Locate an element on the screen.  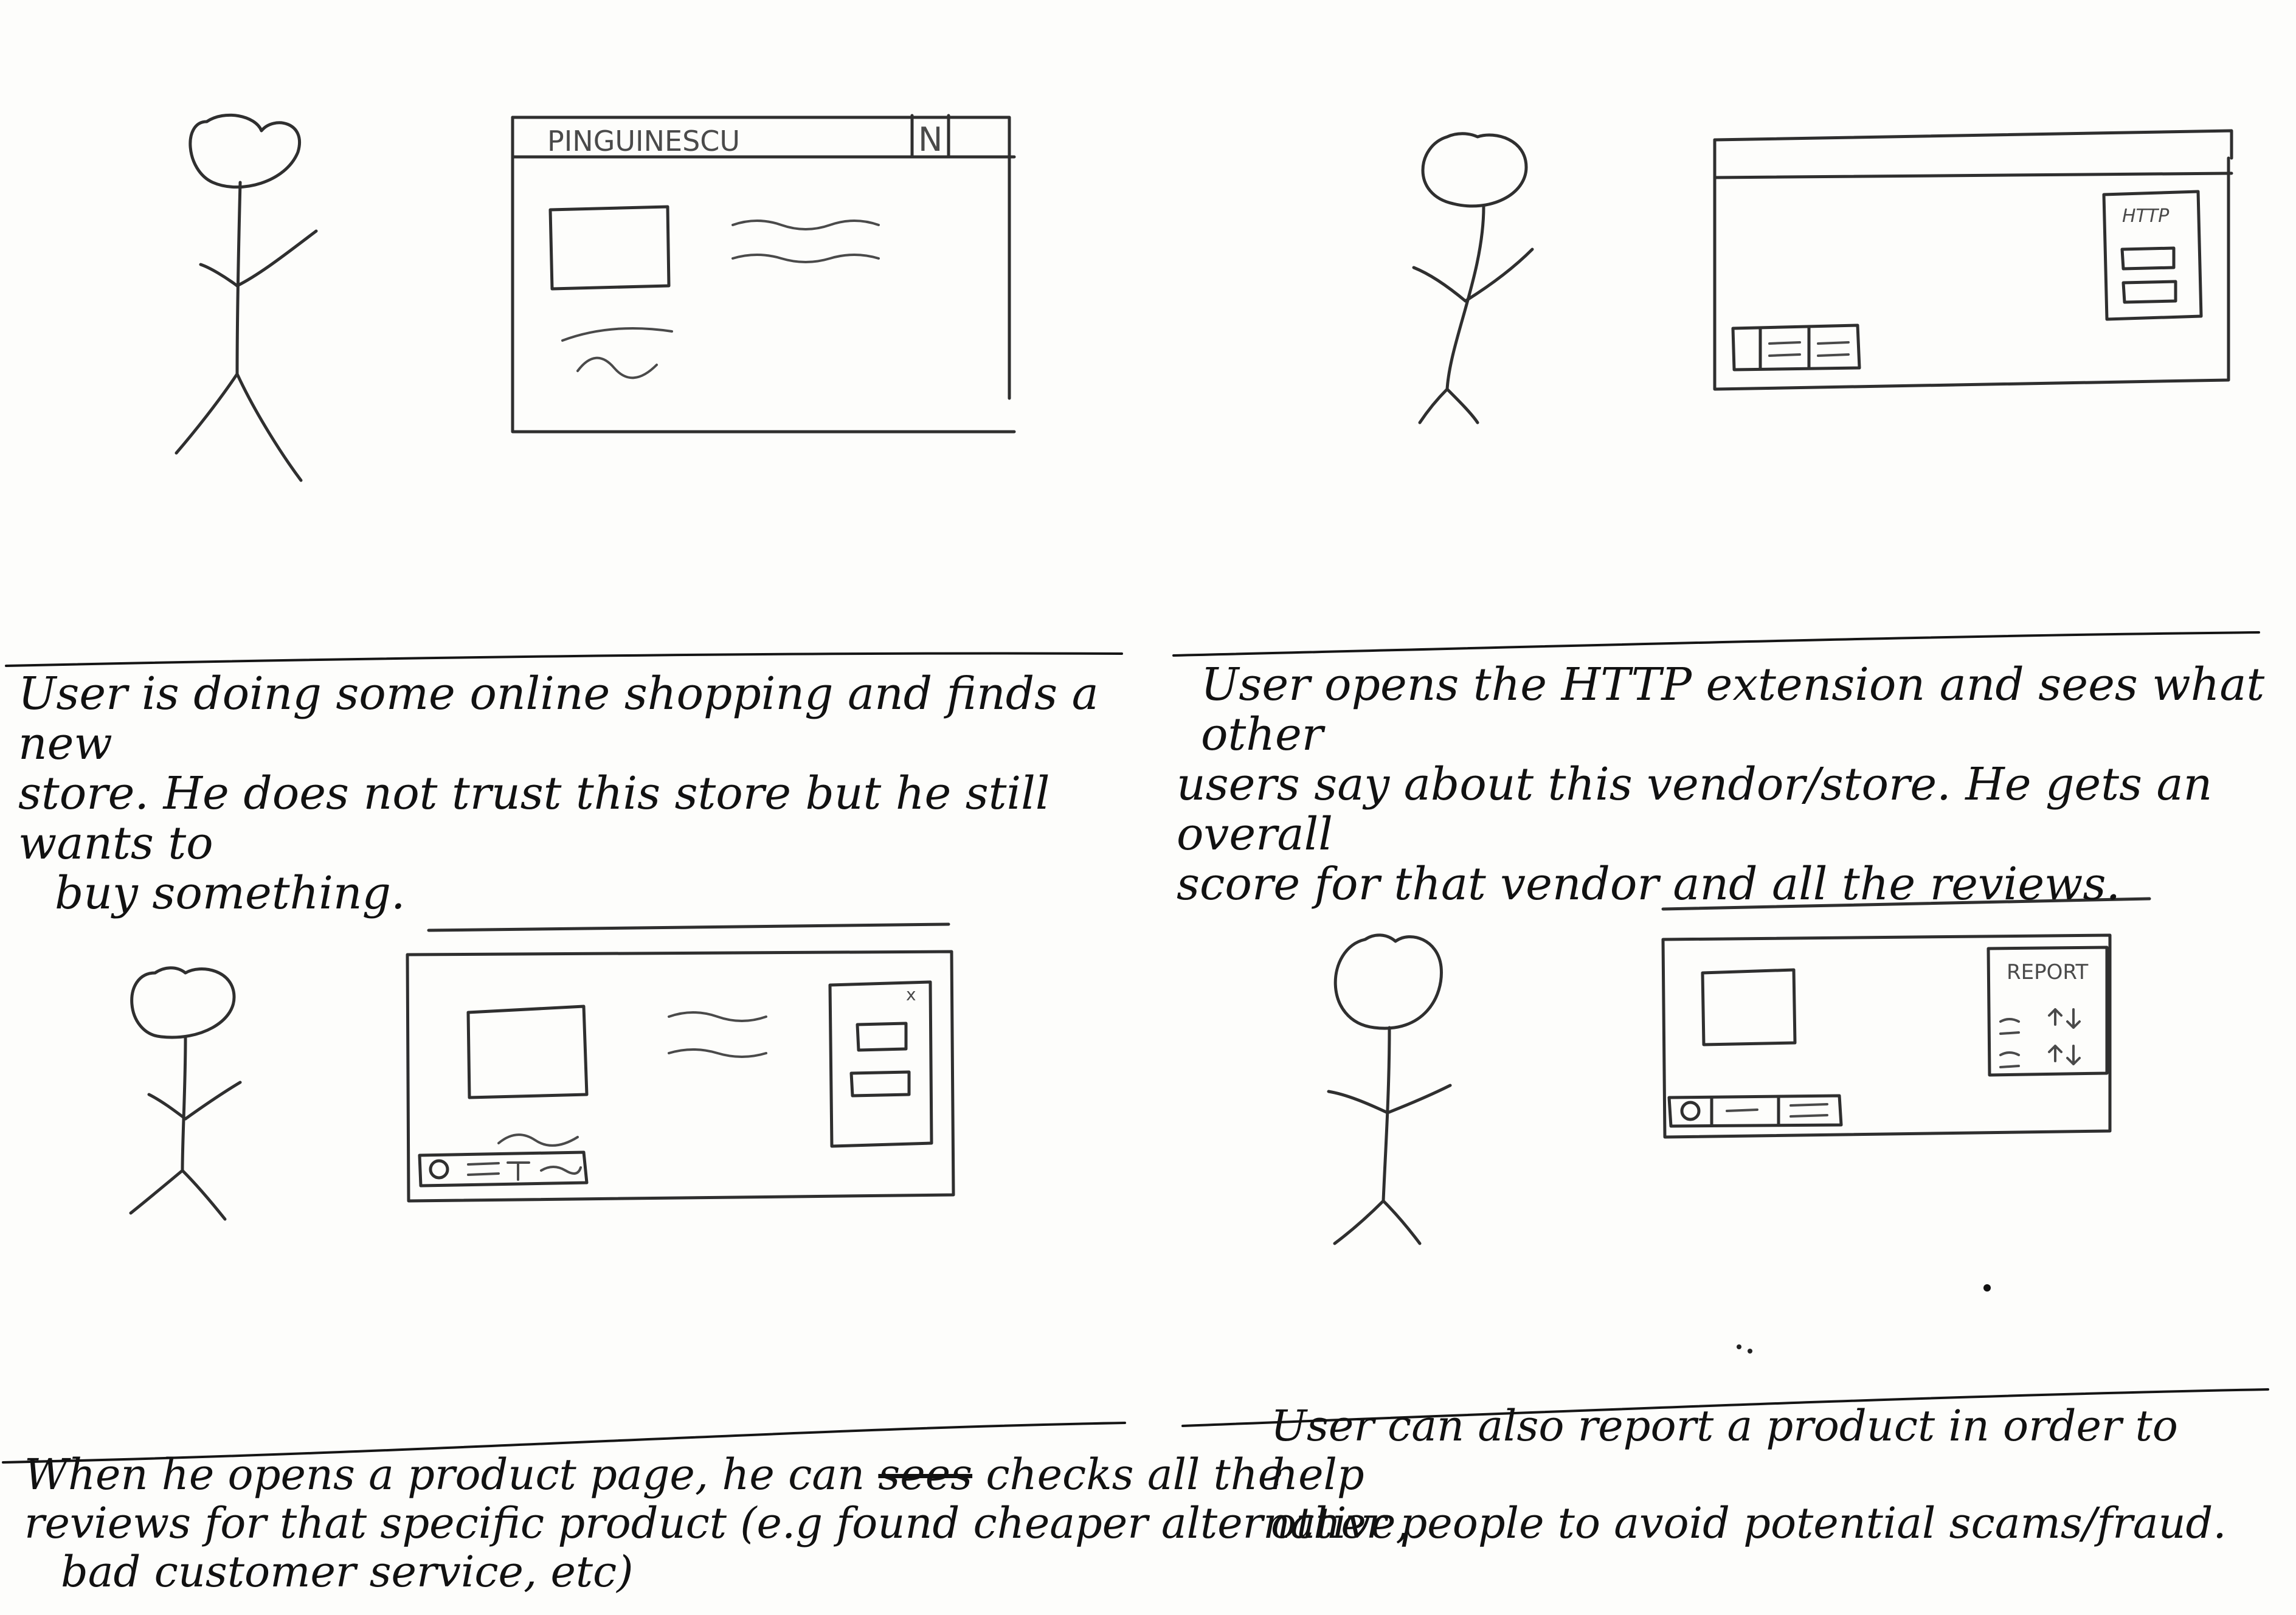
browser-mock-1: PINGUINESCU N is located at coordinates (764, 274).